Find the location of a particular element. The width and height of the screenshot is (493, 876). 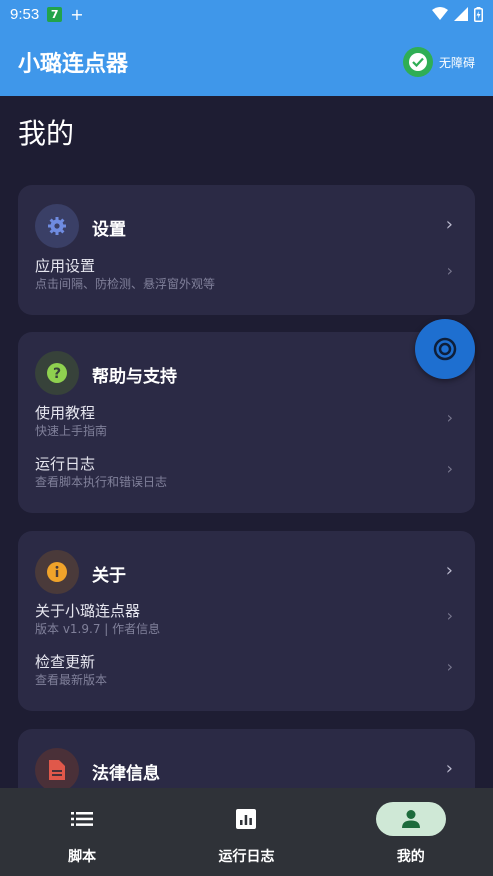

settings-card: 设置 › 应用设置 点击间隔、防检测、悬浮窗外观等 › is located at coordinates (246, 250).